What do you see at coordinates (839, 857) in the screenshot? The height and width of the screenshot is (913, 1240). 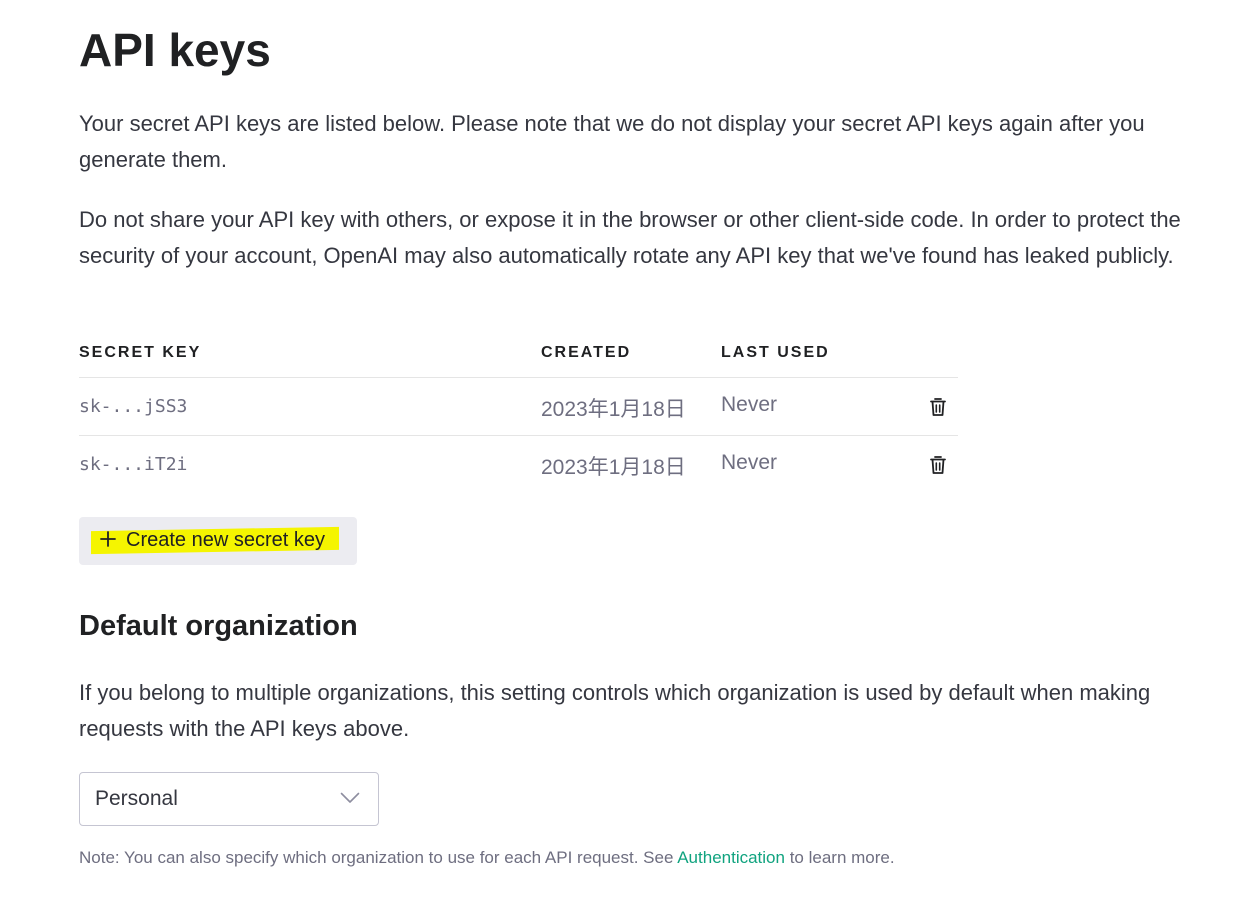 I see `note-suffix: to learn more.` at bounding box center [839, 857].